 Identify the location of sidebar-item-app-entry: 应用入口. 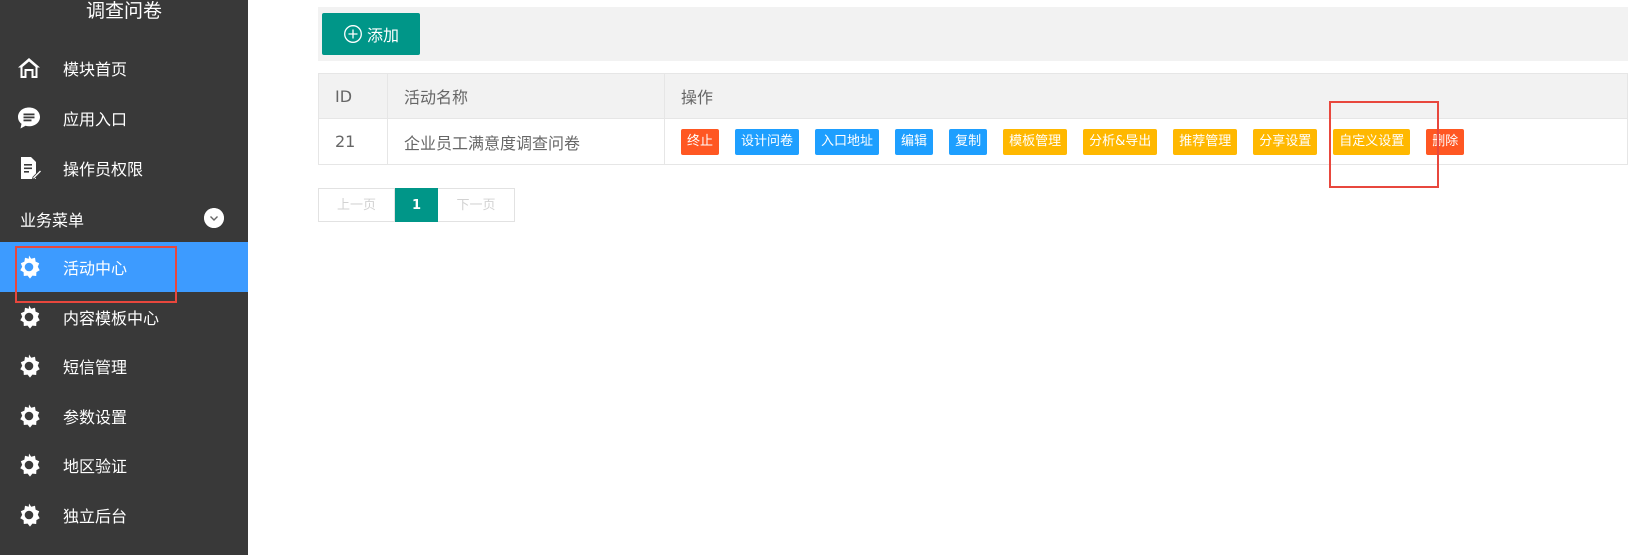
(124, 118).